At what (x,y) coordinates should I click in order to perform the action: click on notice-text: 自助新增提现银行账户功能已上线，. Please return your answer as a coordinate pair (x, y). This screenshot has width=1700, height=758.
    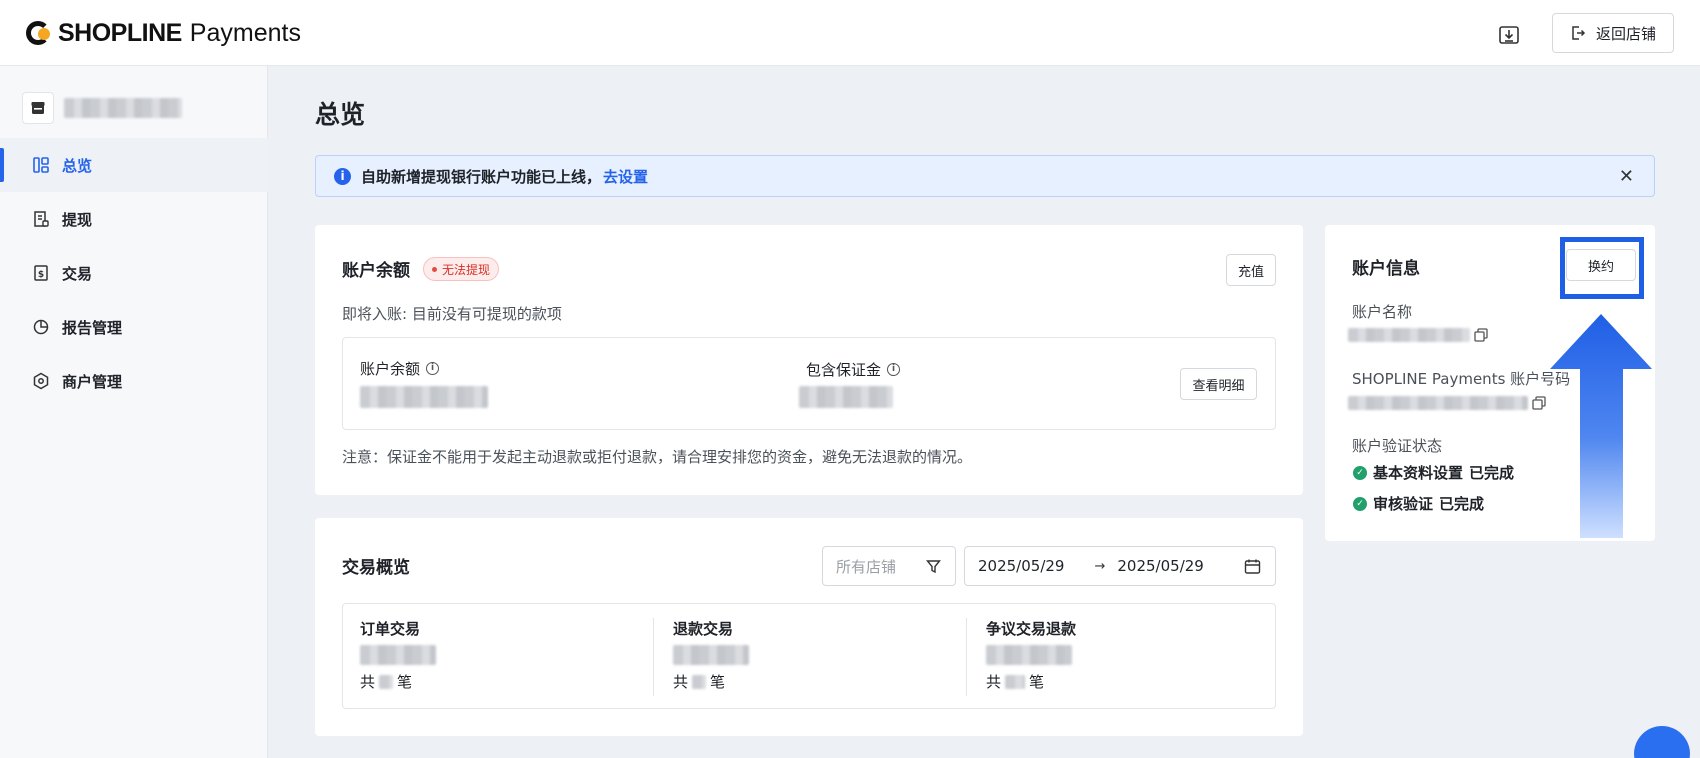
    Looking at the image, I should click on (481, 176).